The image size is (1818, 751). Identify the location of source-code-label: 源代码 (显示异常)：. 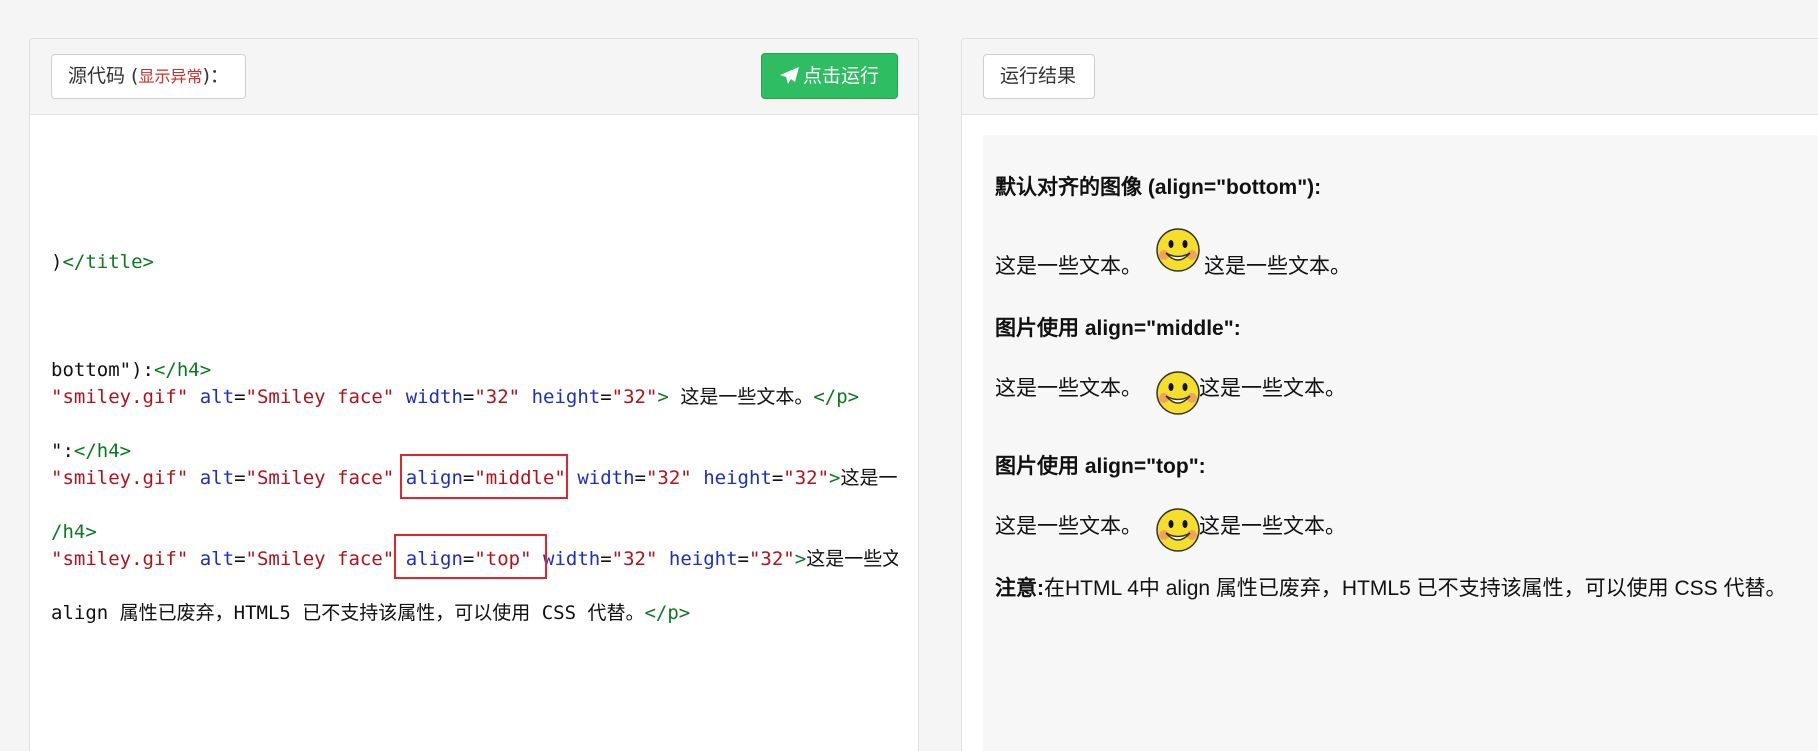
(148, 76).